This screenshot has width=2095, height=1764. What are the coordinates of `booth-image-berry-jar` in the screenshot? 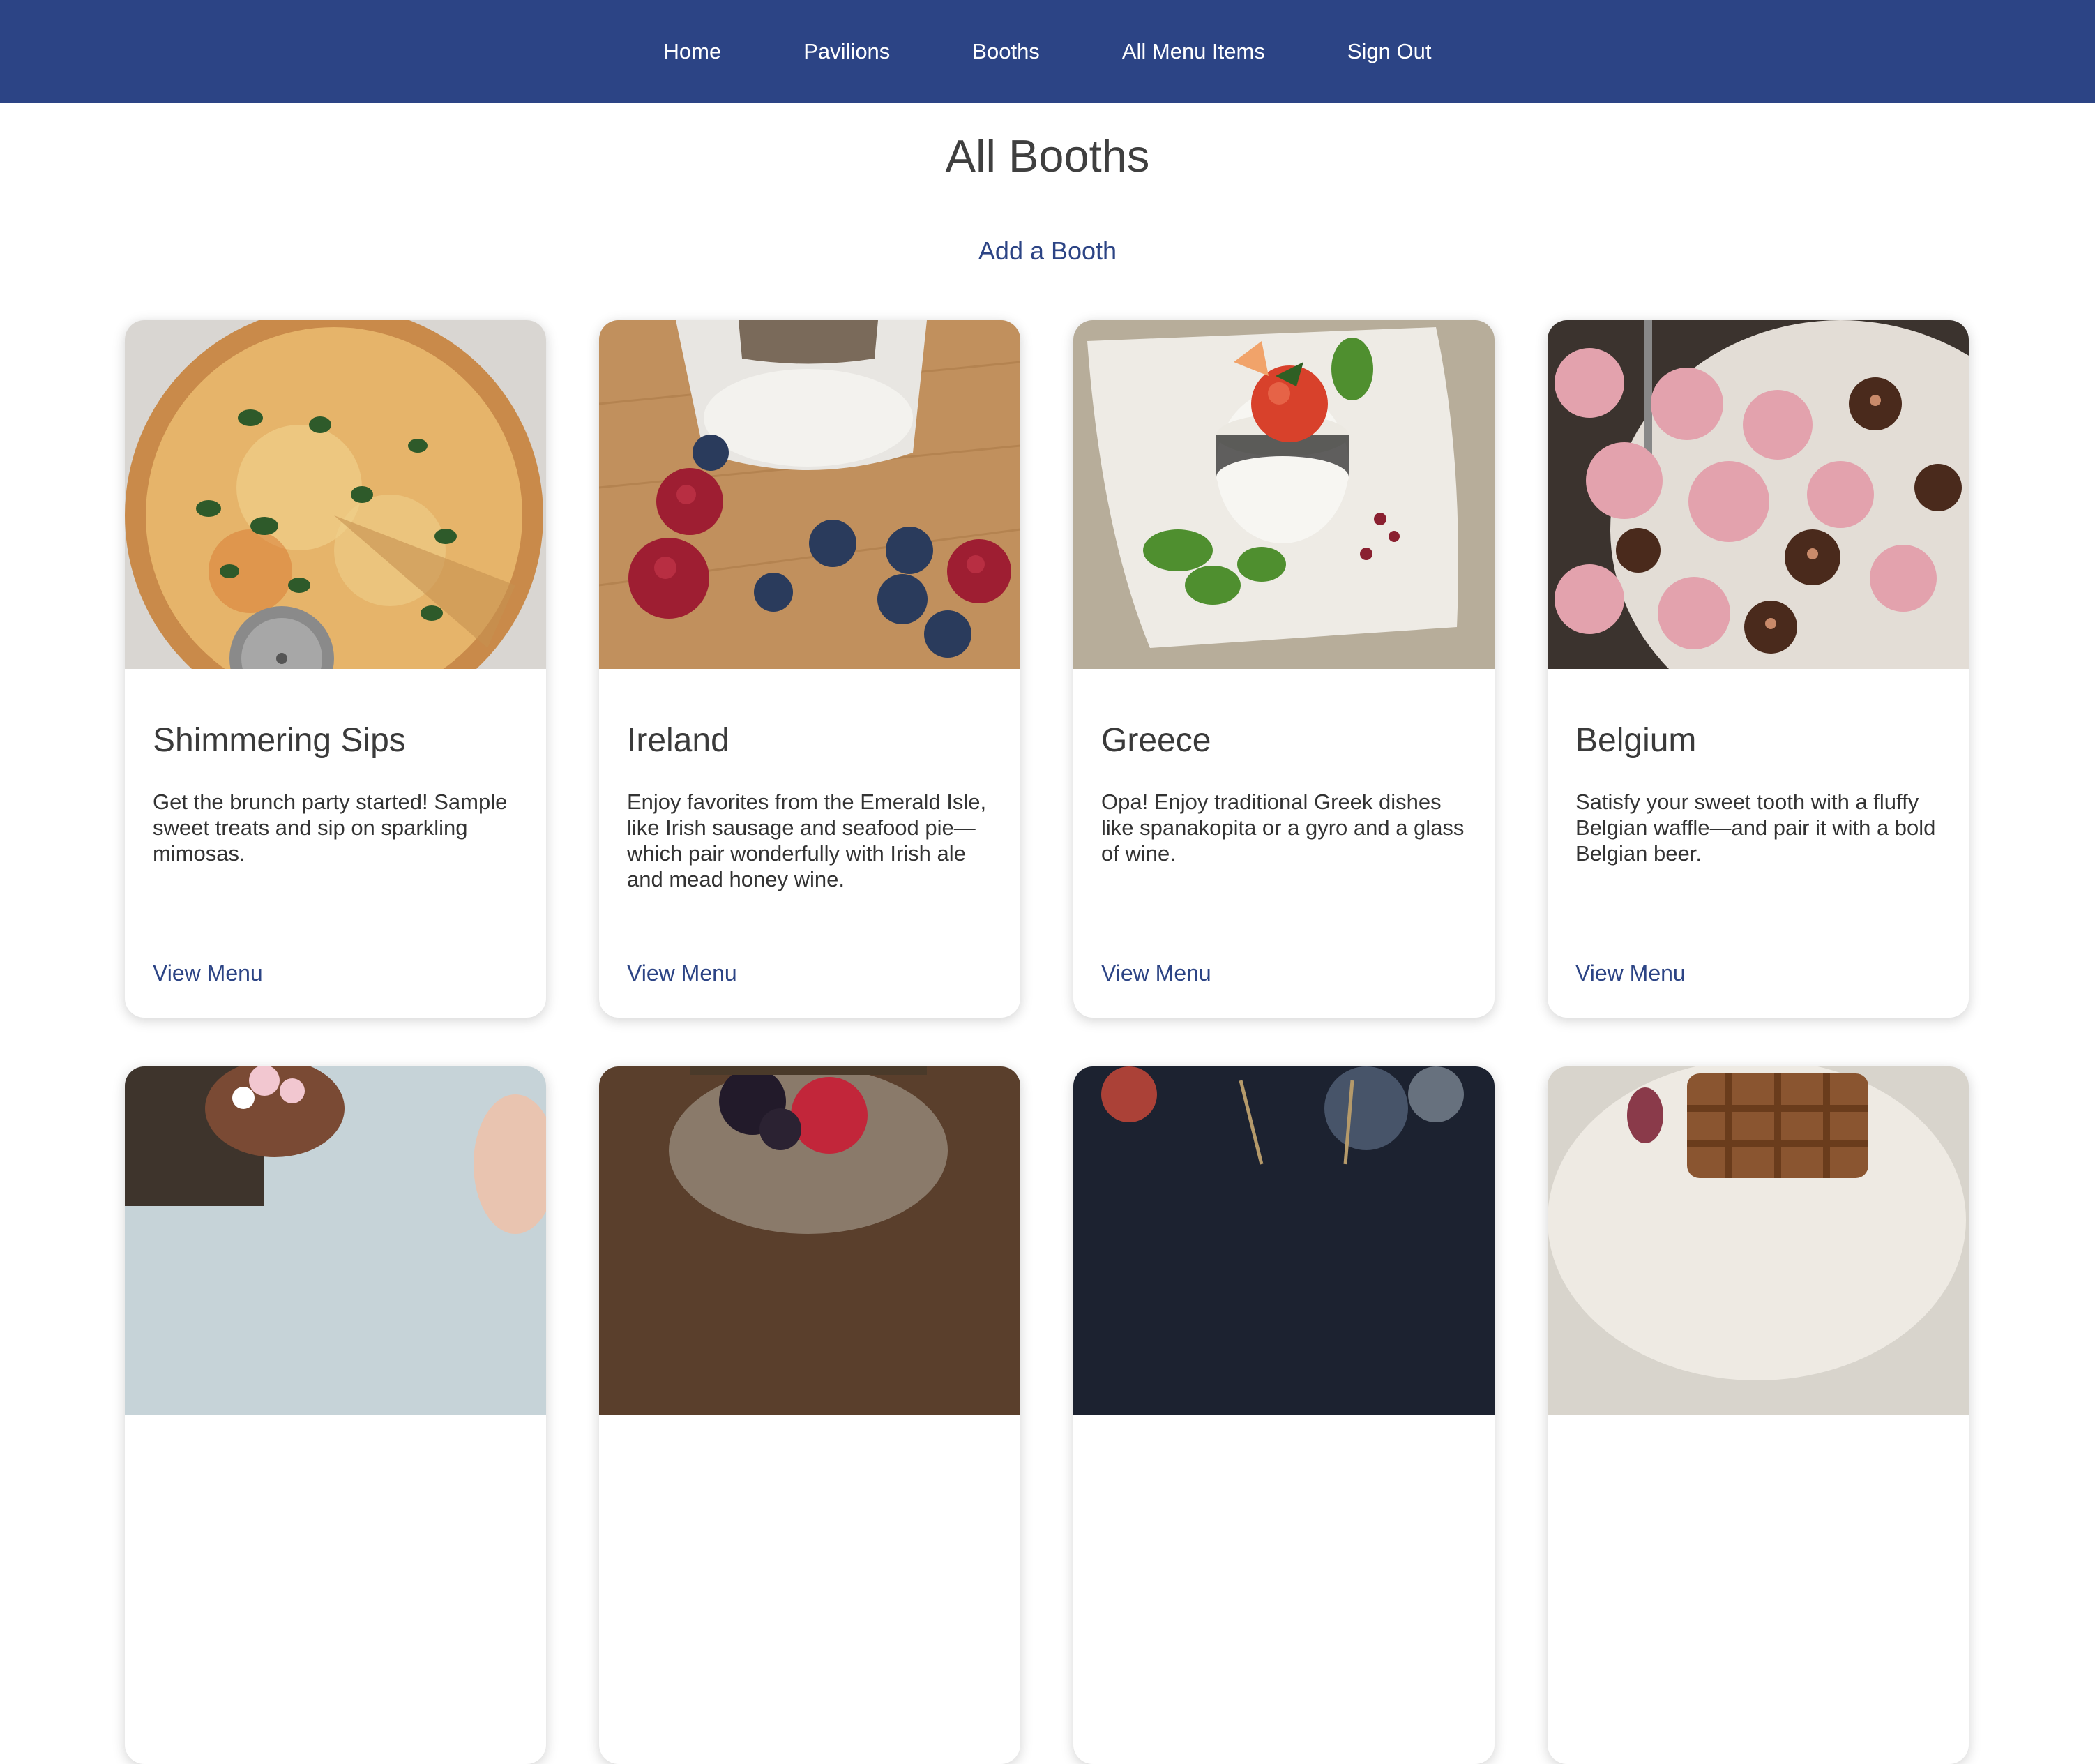 It's located at (809, 1240).